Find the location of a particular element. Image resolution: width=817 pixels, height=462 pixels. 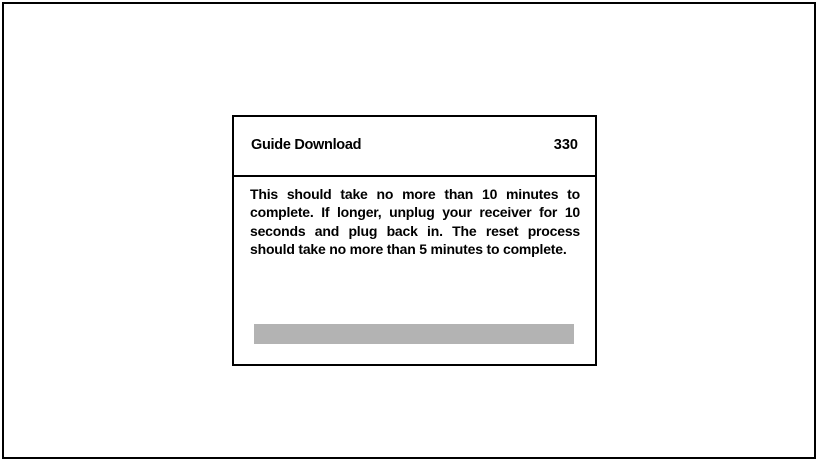

dialog-title: Guide Download is located at coordinates (306, 145).